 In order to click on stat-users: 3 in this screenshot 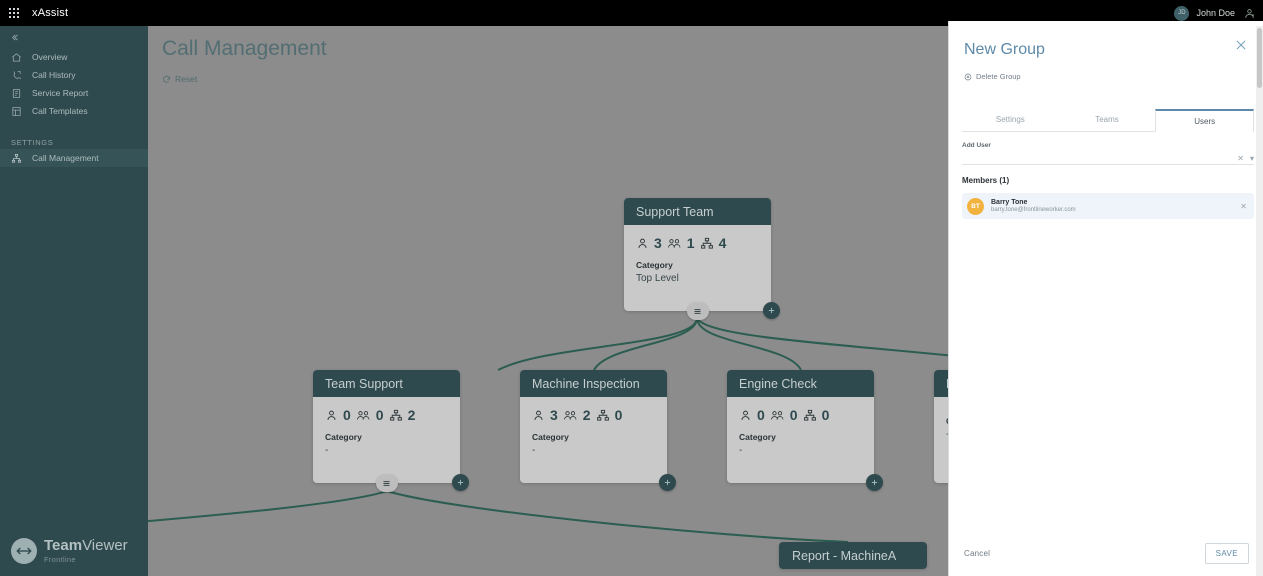, I will do `click(649, 243)`.